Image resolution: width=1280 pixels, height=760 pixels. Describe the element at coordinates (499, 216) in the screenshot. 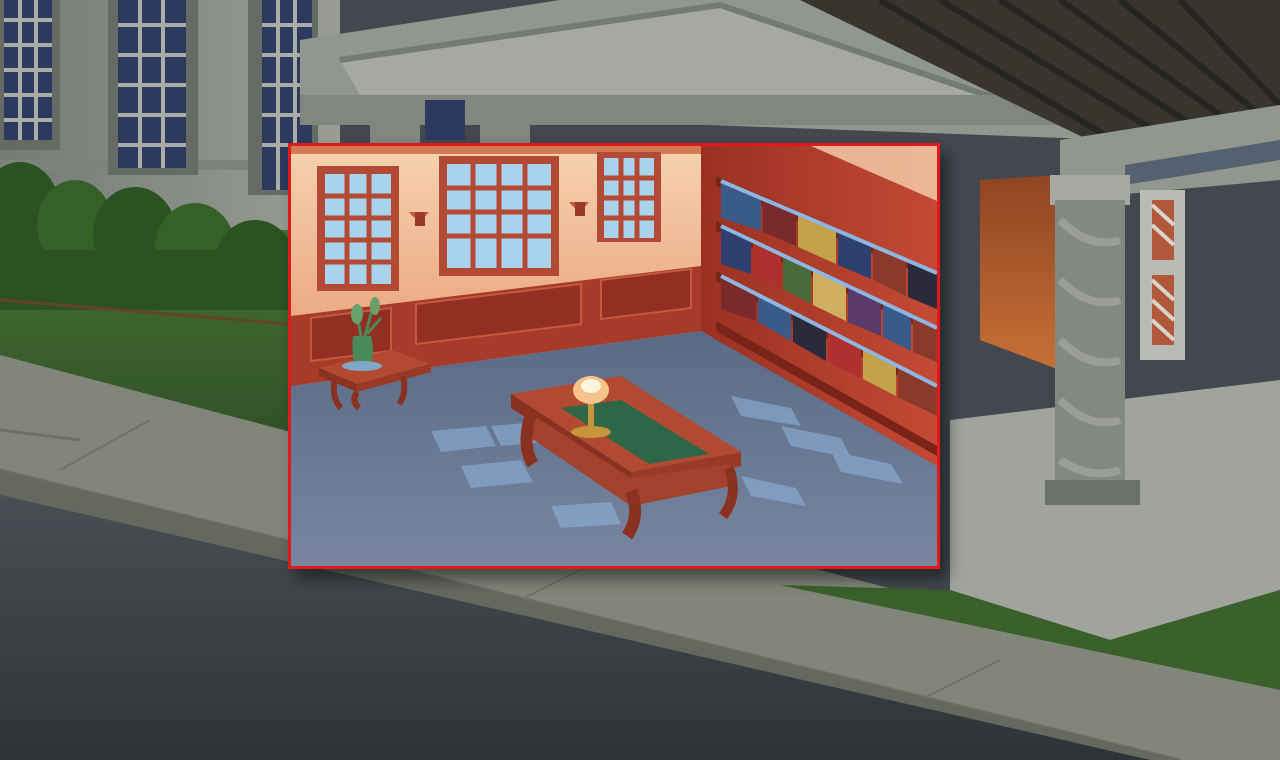

I see `window-center` at that location.